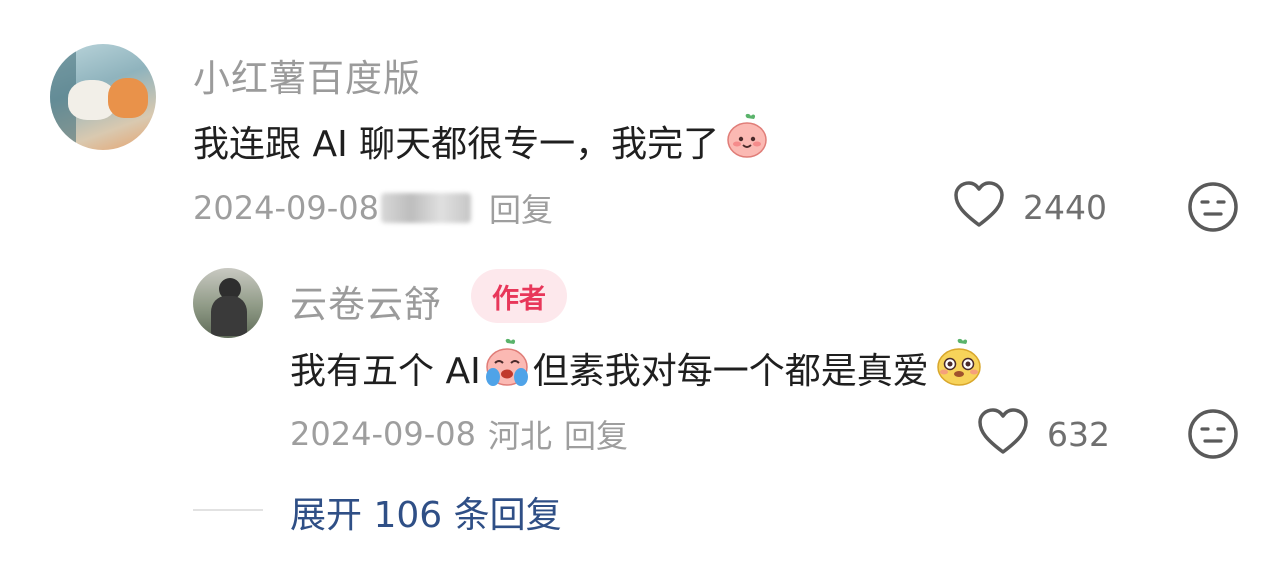 The height and width of the screenshot is (580, 1286). I want to click on comment-date: 2024-09-08, so click(286, 208).